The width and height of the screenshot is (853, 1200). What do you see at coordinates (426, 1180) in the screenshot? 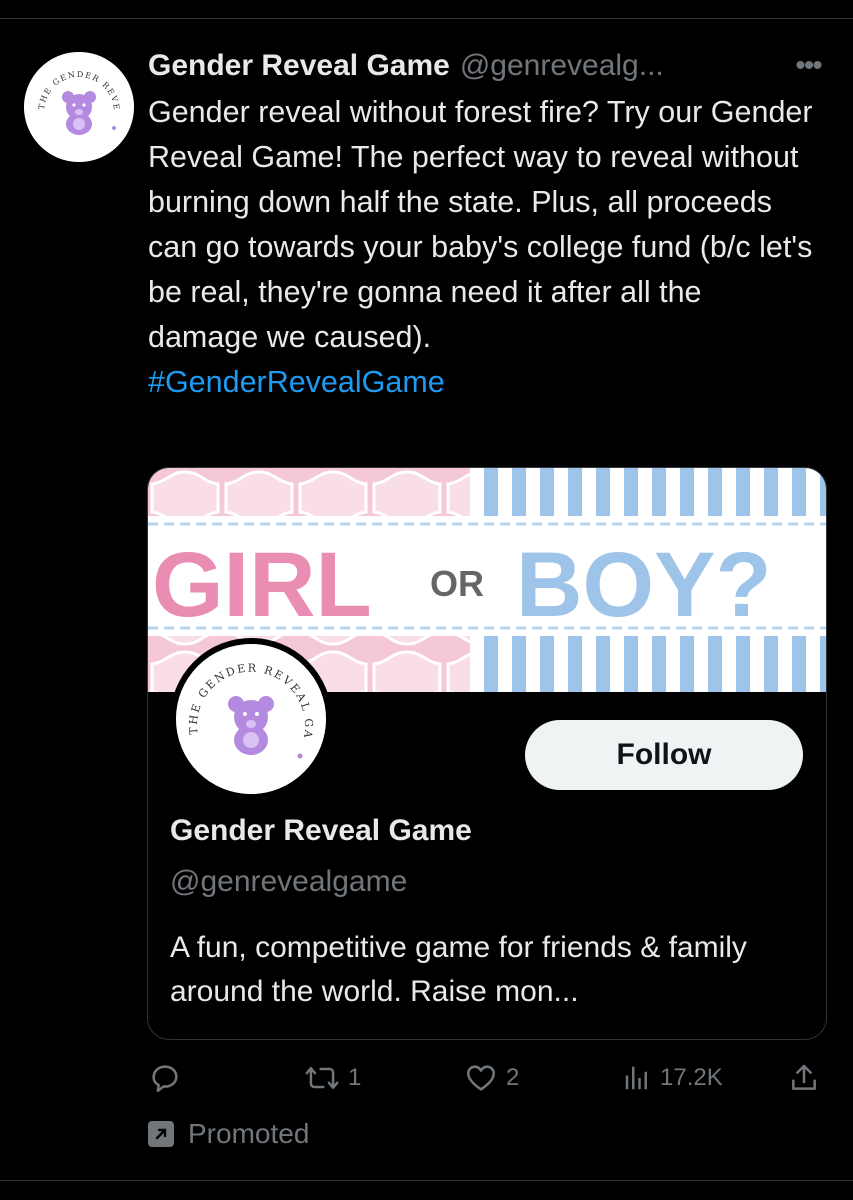
I see `bottom-divider` at bounding box center [426, 1180].